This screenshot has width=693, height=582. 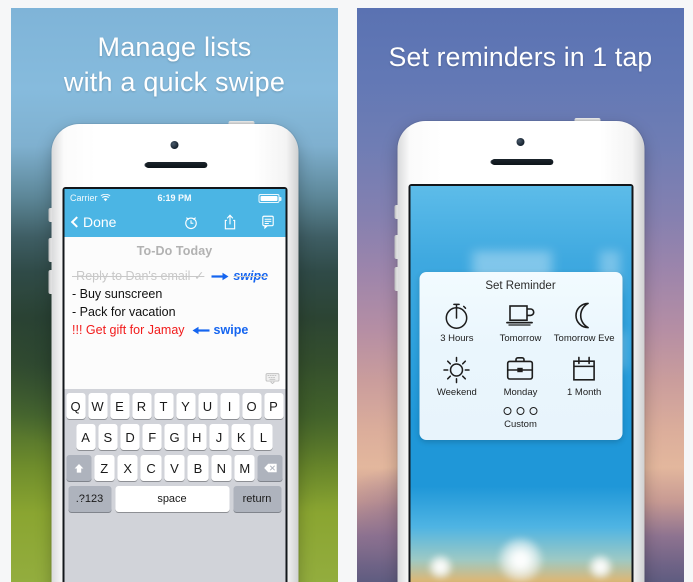 What do you see at coordinates (130, 437) in the screenshot?
I see `key-d: D` at bounding box center [130, 437].